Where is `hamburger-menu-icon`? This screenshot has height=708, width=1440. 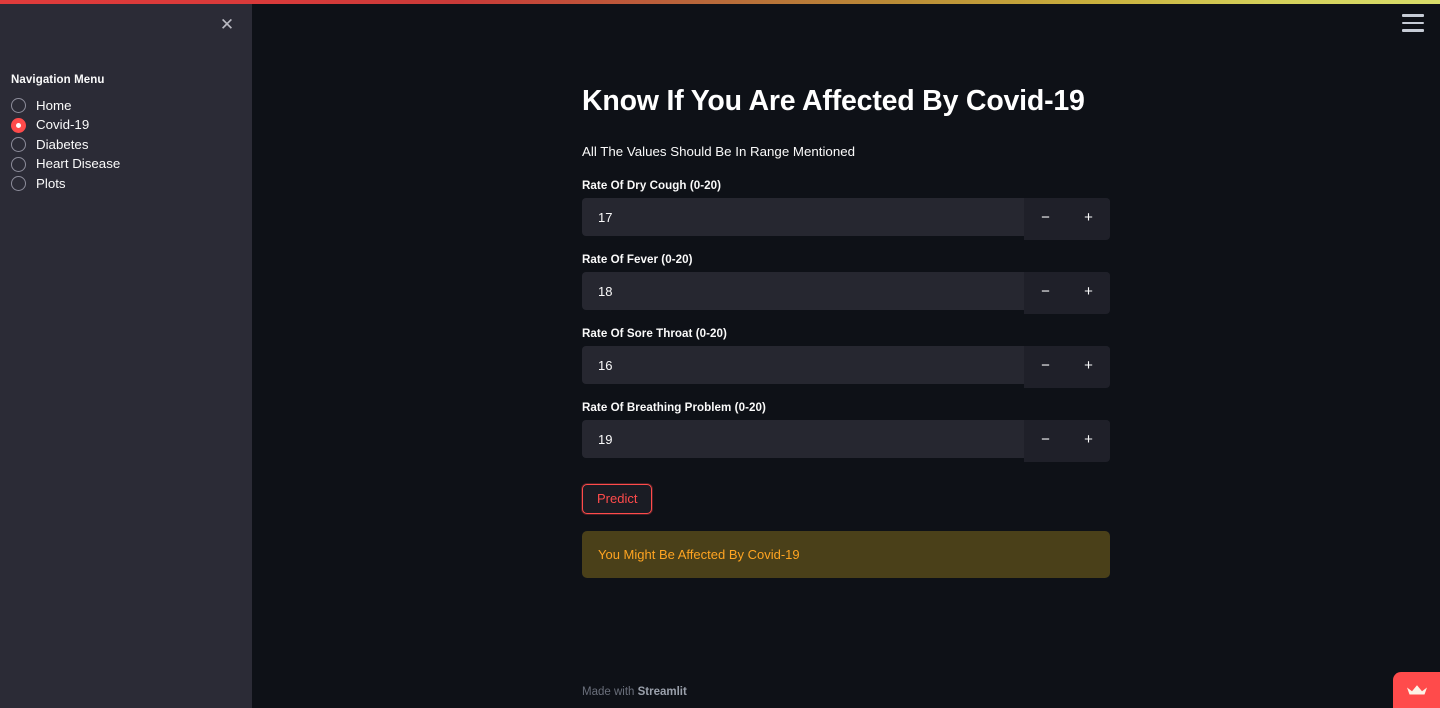
hamburger-menu-icon is located at coordinates (1413, 23).